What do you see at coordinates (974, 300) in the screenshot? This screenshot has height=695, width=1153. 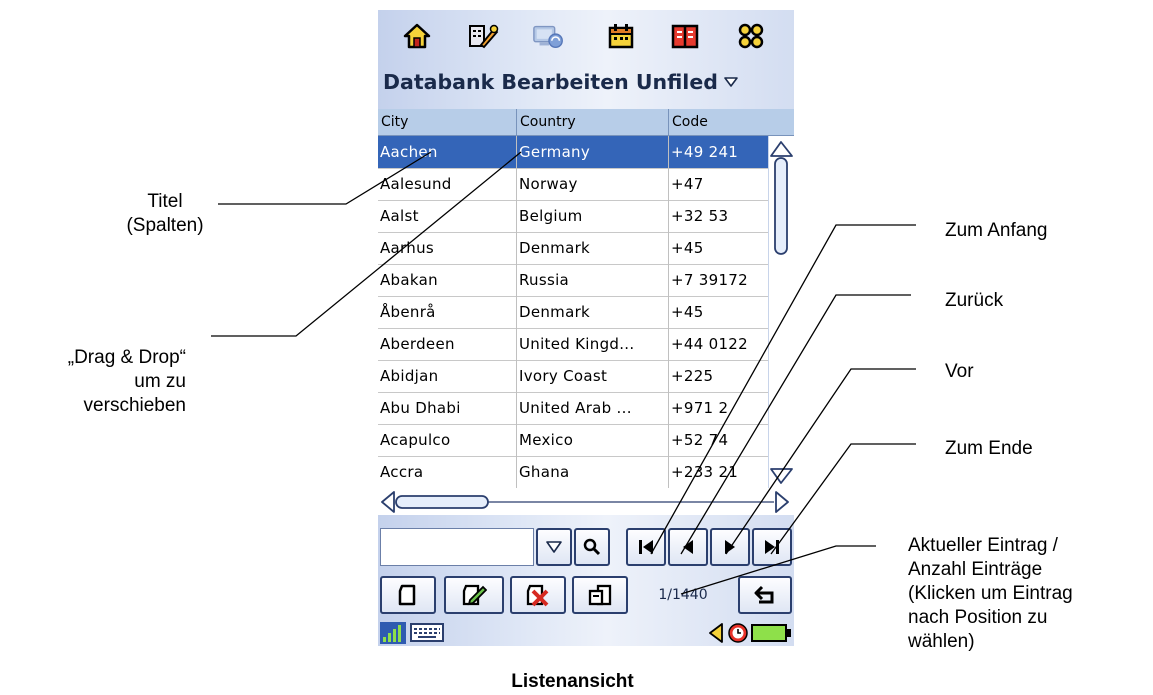 I see `annotation-zurueck: Zurück` at bounding box center [974, 300].